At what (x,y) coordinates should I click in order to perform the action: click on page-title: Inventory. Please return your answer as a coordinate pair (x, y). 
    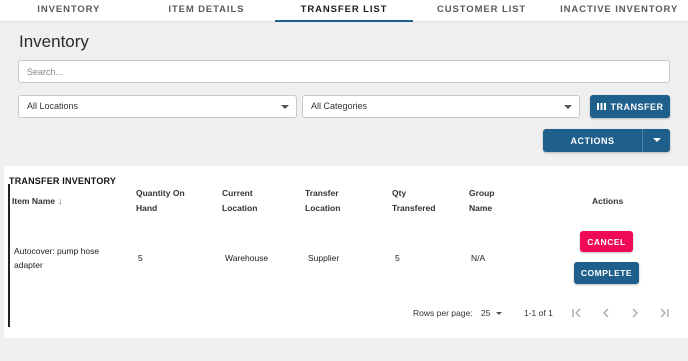
    Looking at the image, I should click on (54, 41).